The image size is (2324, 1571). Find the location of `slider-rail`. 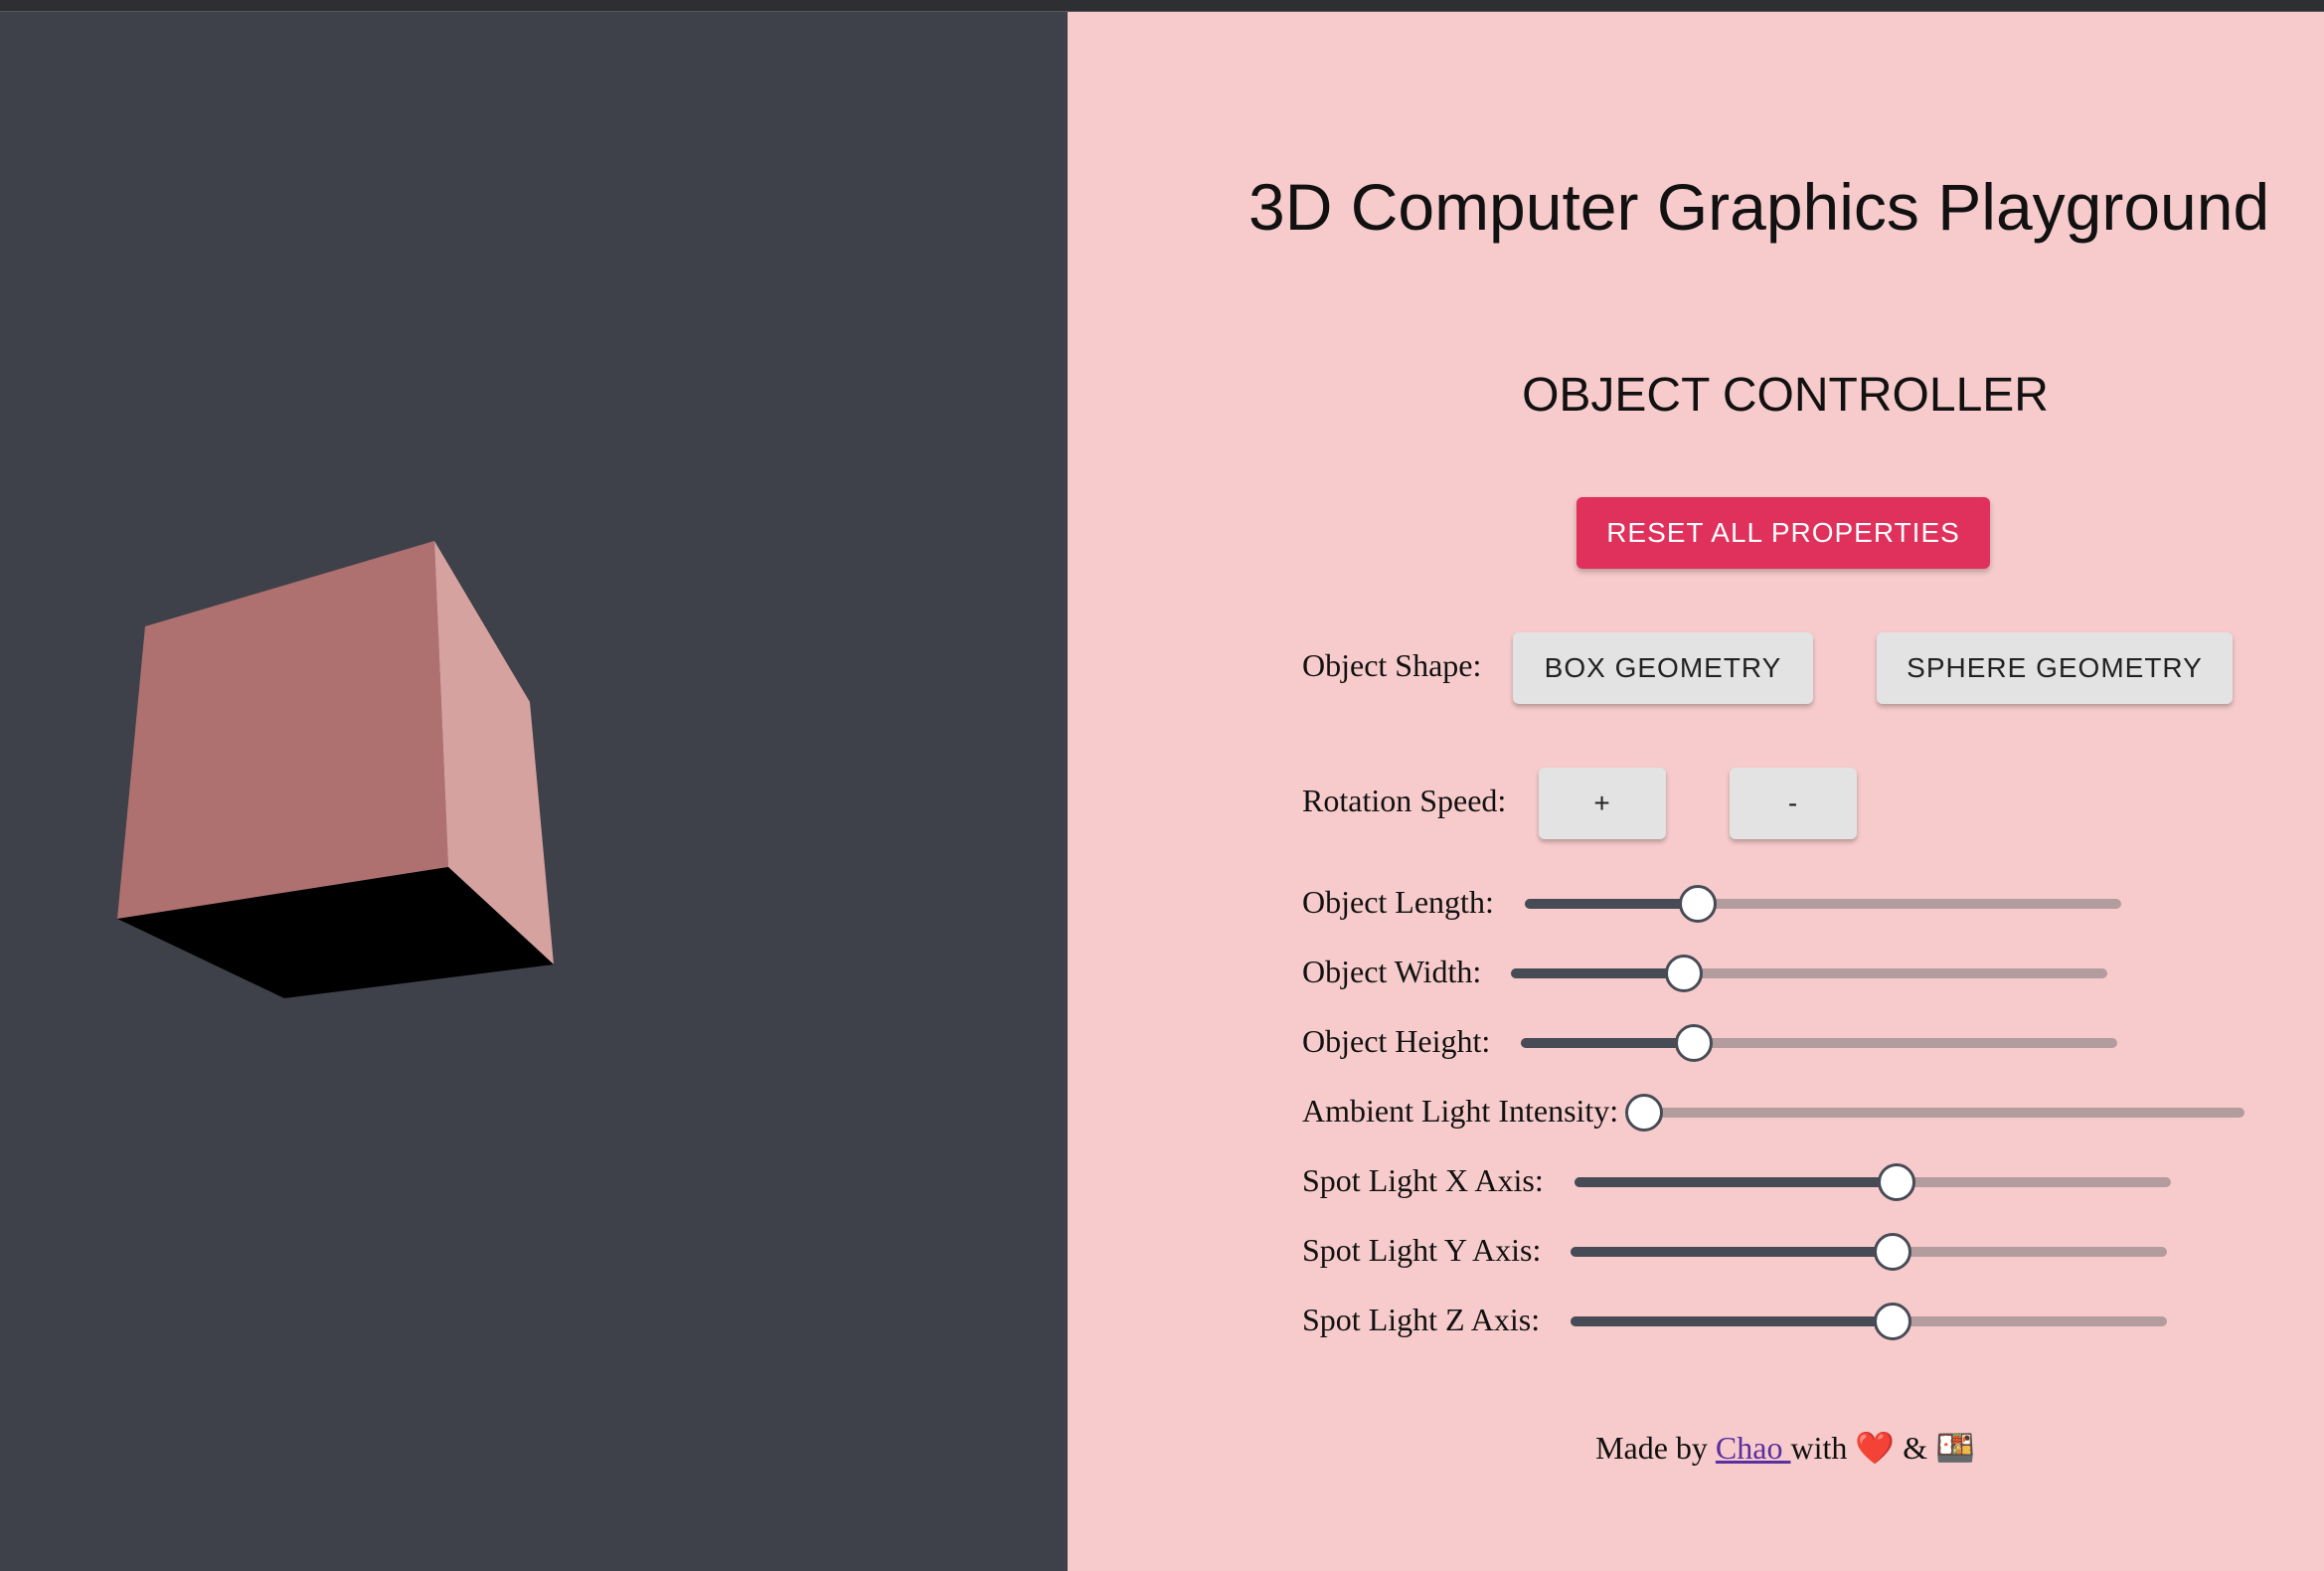

slider-rail is located at coordinates (1944, 1113).